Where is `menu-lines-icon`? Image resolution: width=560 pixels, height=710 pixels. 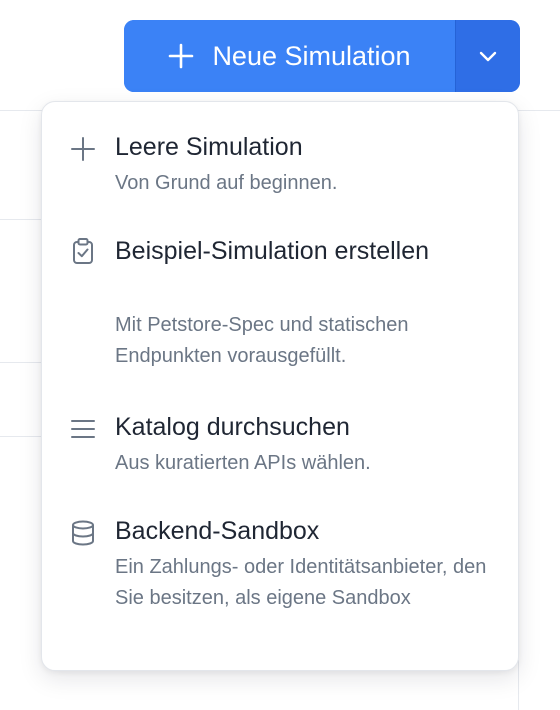 menu-lines-icon is located at coordinates (83, 429).